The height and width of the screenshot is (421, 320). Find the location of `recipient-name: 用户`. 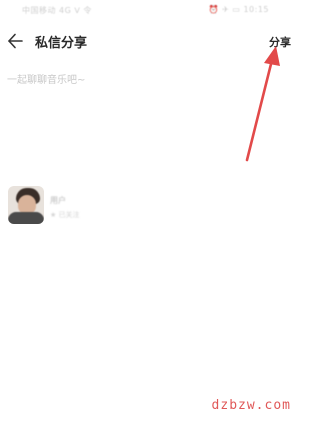

recipient-name: 用户 is located at coordinates (58, 200).